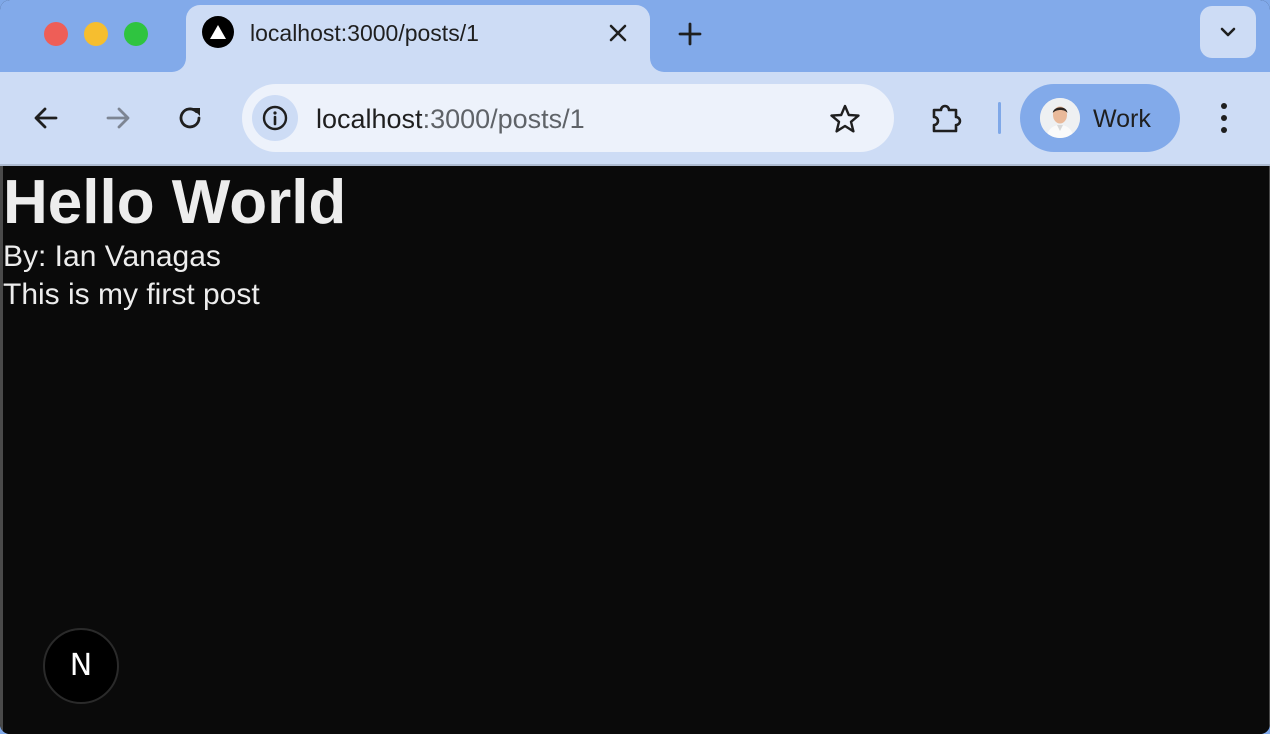 The width and height of the screenshot is (1270, 734). Describe the element at coordinates (218, 32) in the screenshot. I see `vercel-triangle-icon` at that location.